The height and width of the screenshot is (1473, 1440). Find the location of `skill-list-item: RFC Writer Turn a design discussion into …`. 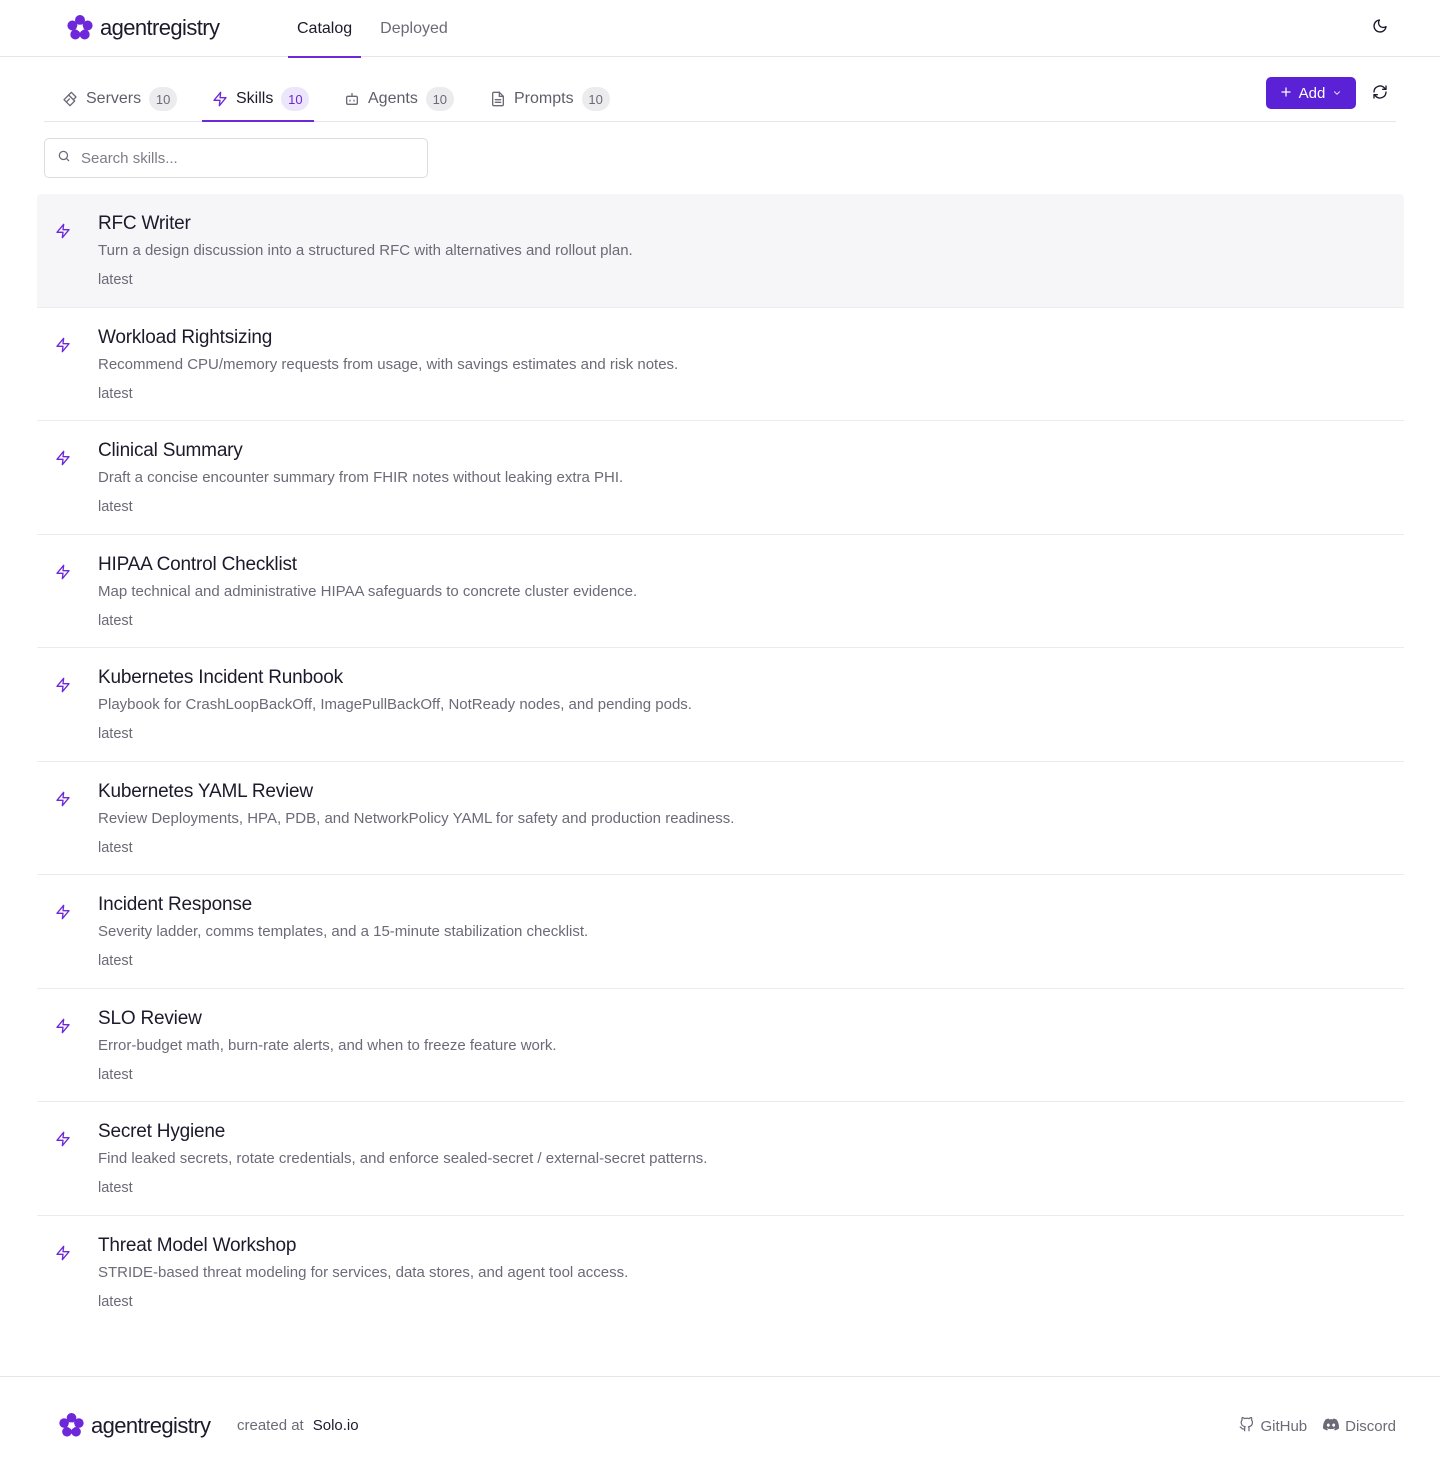

skill-list-item: RFC Writer Turn a design discussion into … is located at coordinates (720, 251).